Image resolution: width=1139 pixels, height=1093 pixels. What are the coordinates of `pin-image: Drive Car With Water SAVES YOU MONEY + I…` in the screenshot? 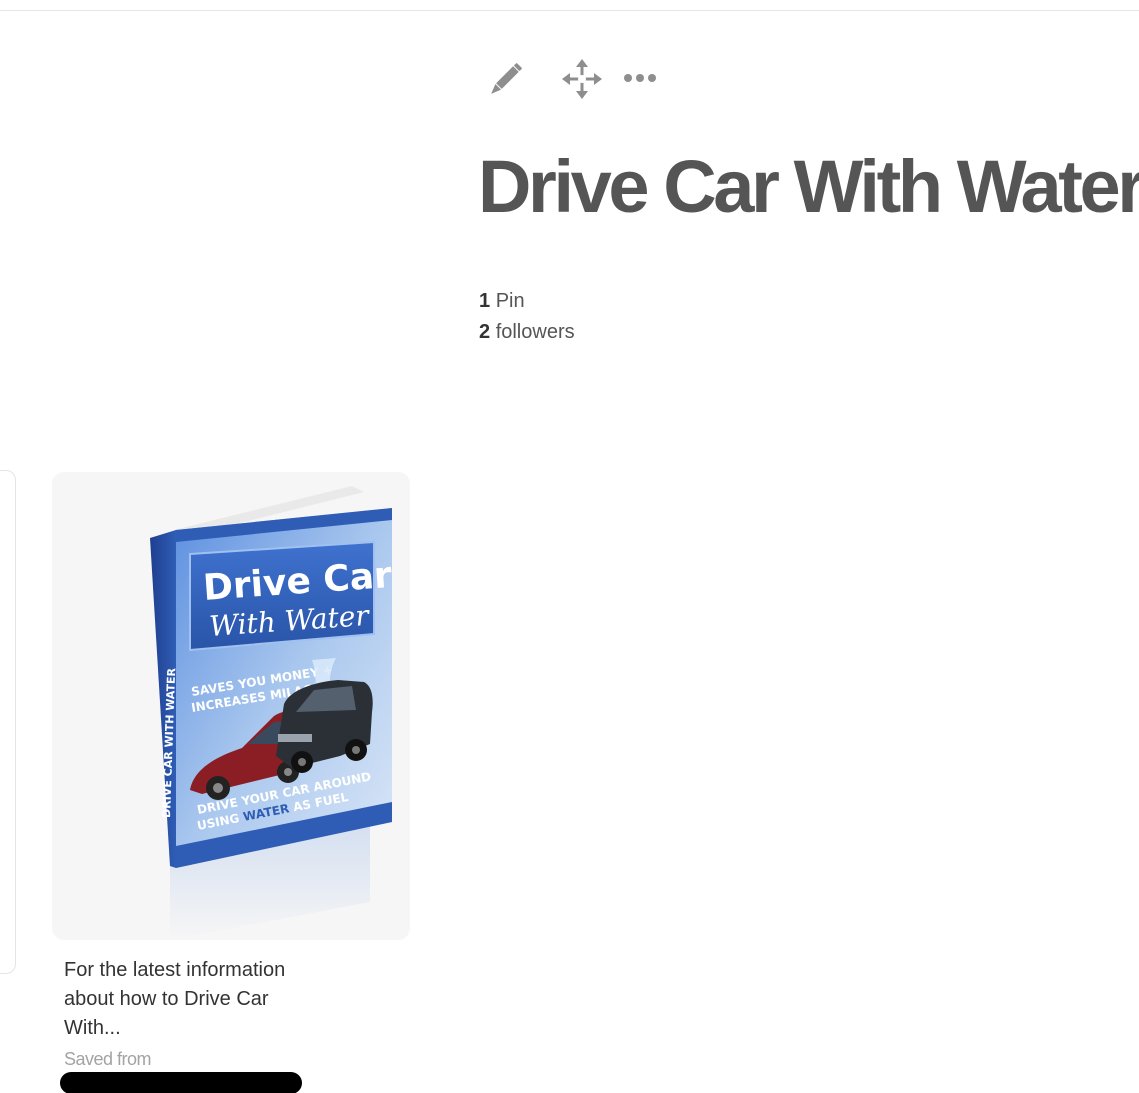 It's located at (231, 706).